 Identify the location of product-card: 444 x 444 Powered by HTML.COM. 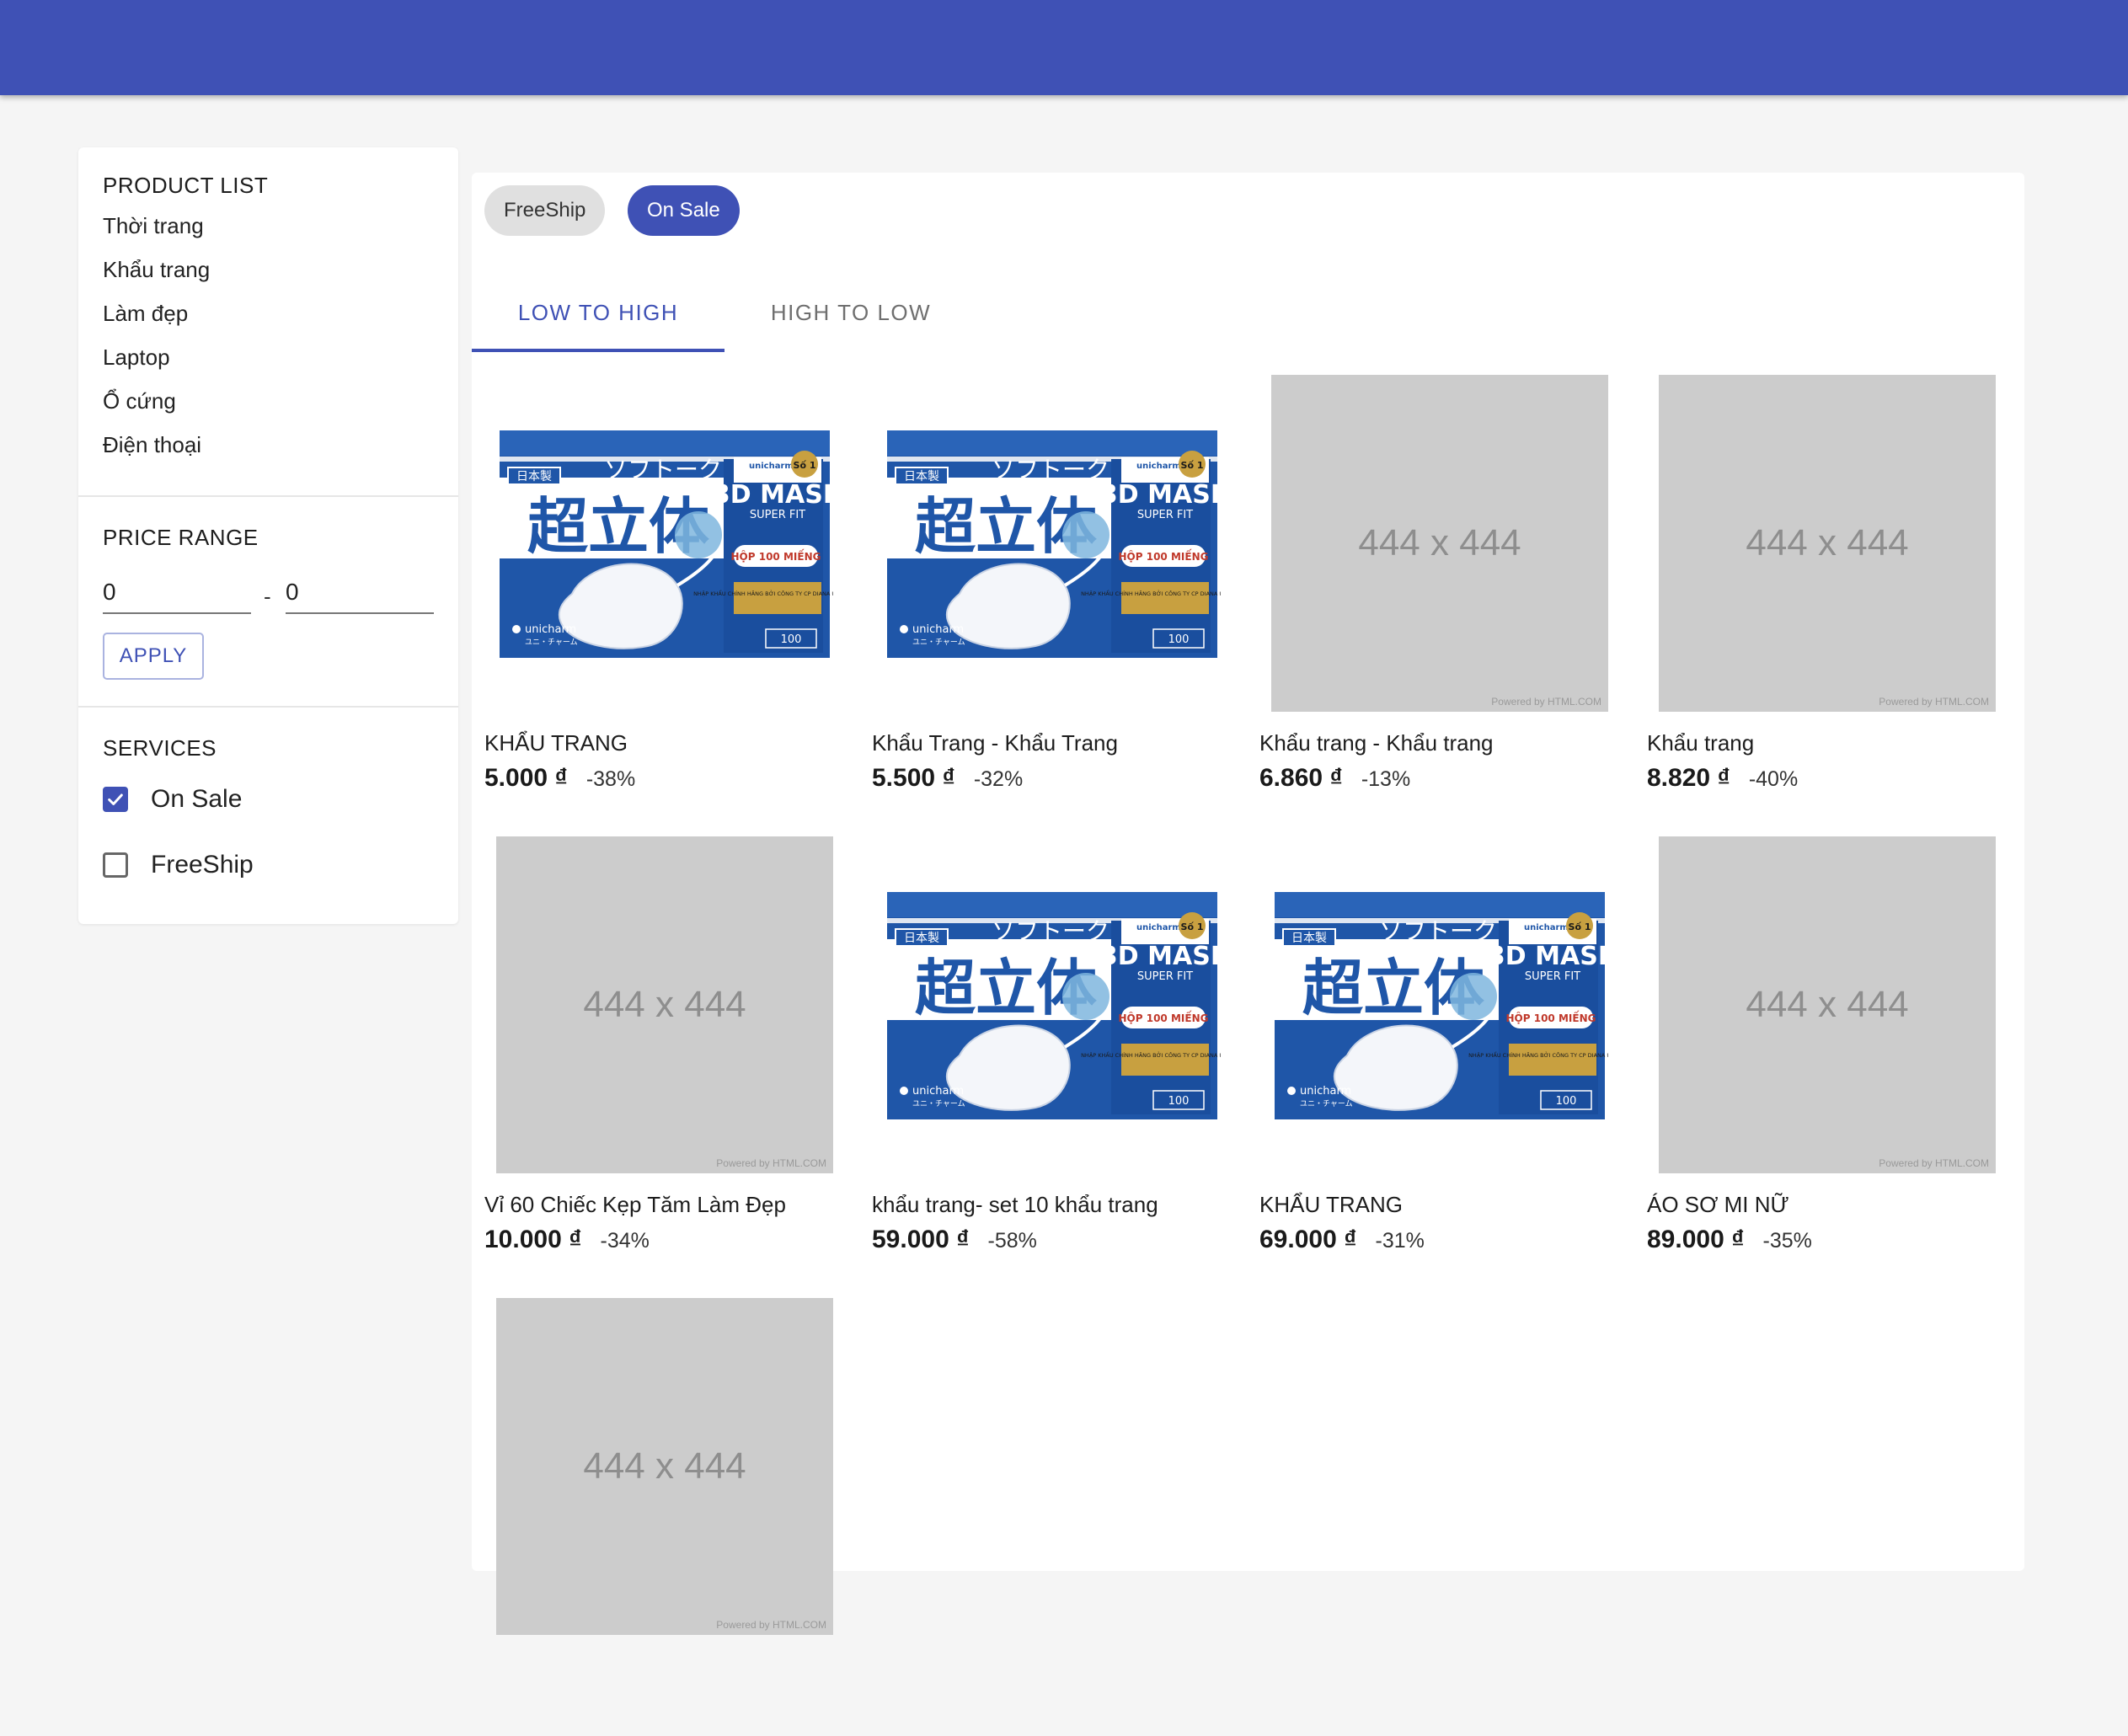
(665, 1517).